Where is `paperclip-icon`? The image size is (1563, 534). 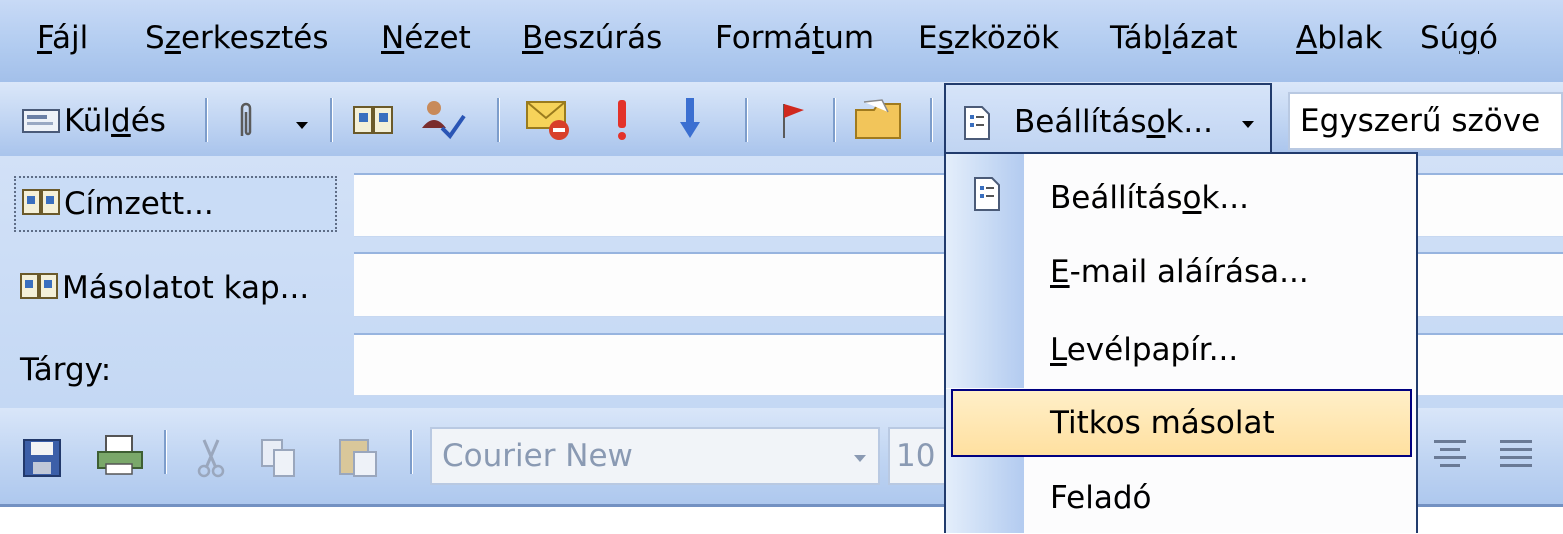 paperclip-icon is located at coordinates (246, 120).